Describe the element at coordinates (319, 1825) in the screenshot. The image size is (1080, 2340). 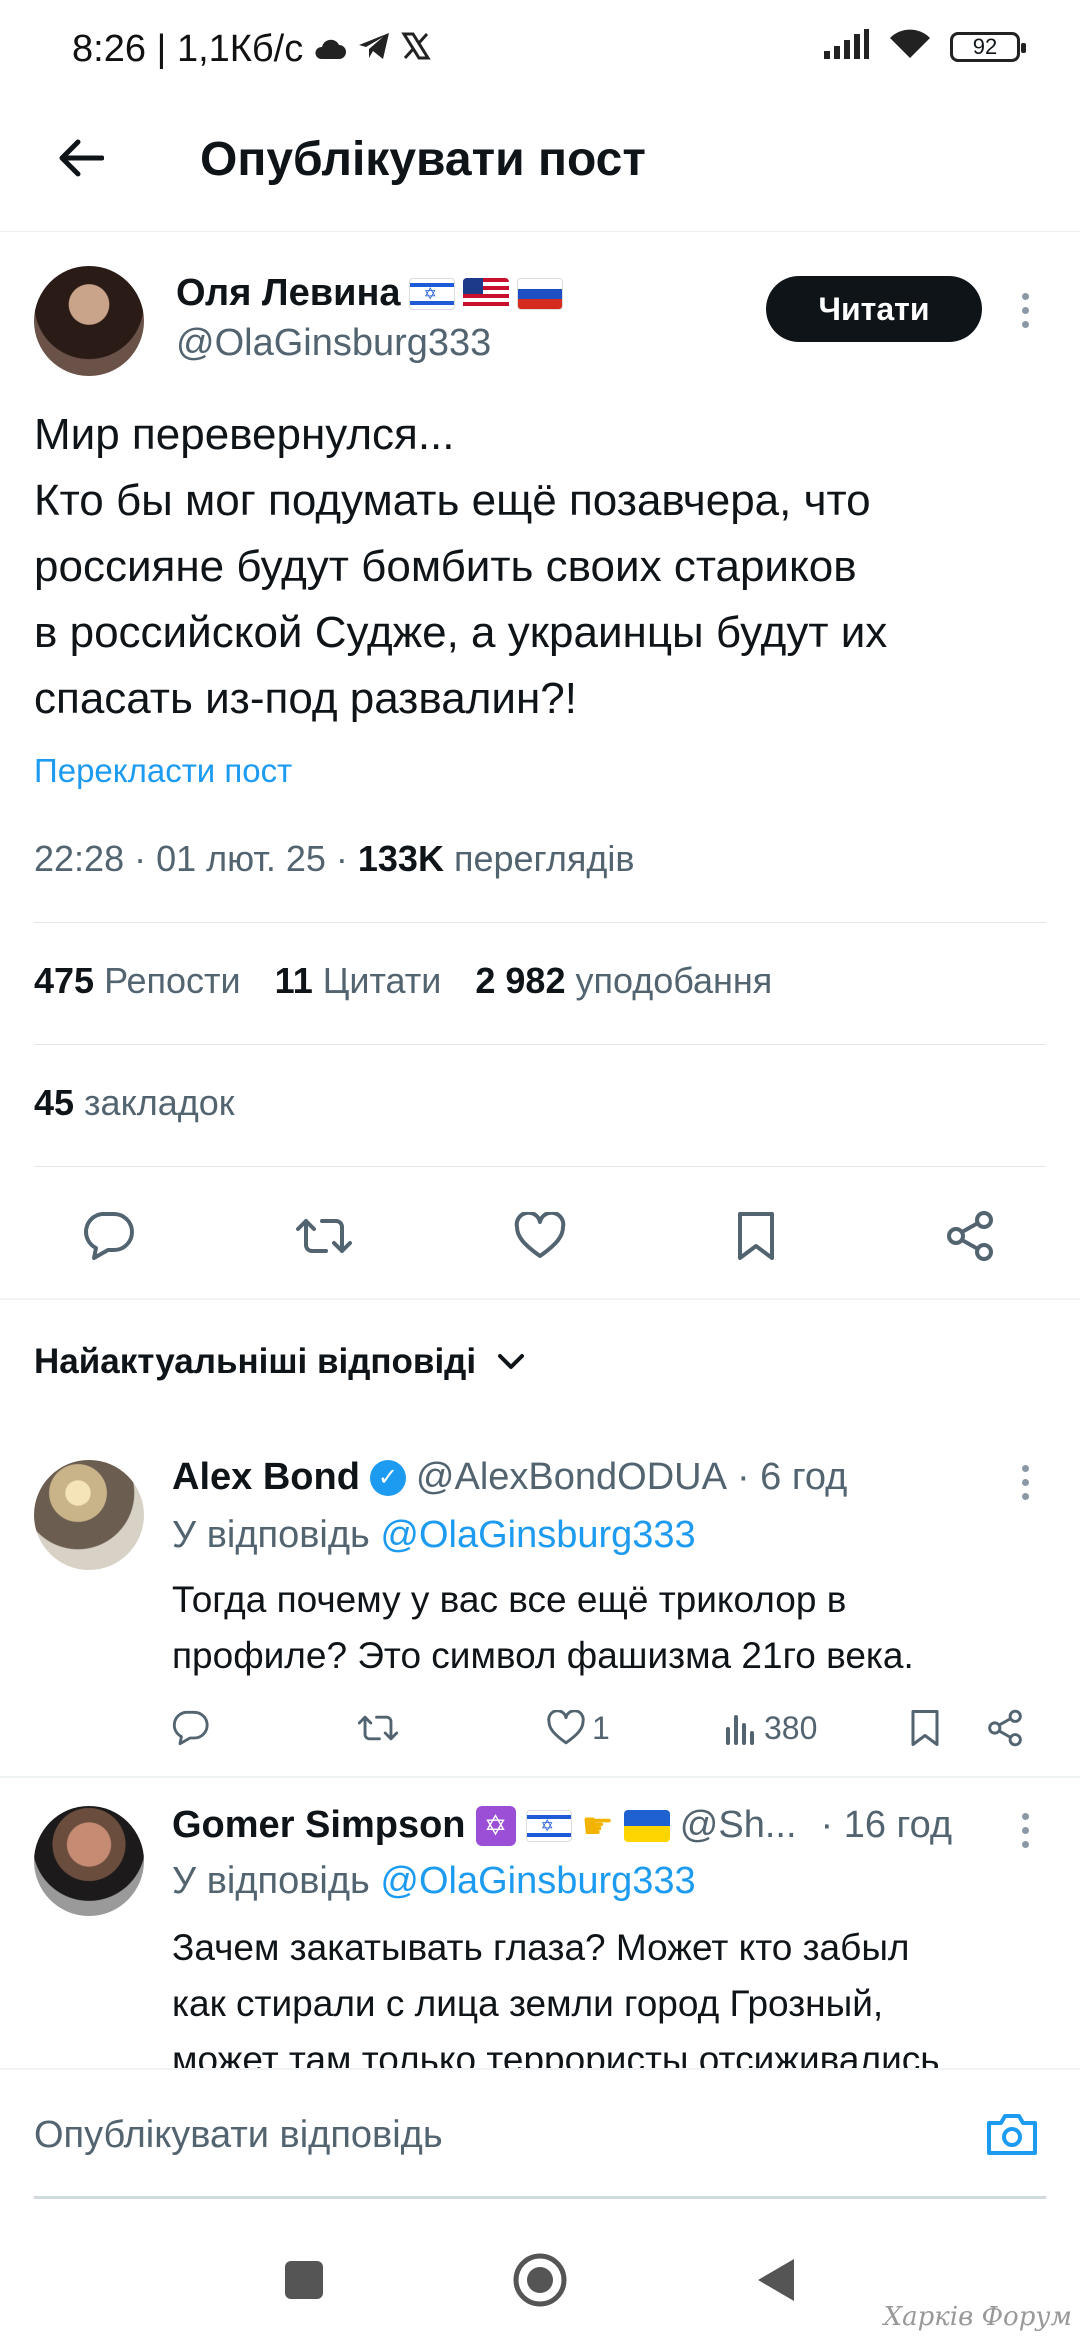
I see `reply-author-name: Gomer Simpson` at that location.